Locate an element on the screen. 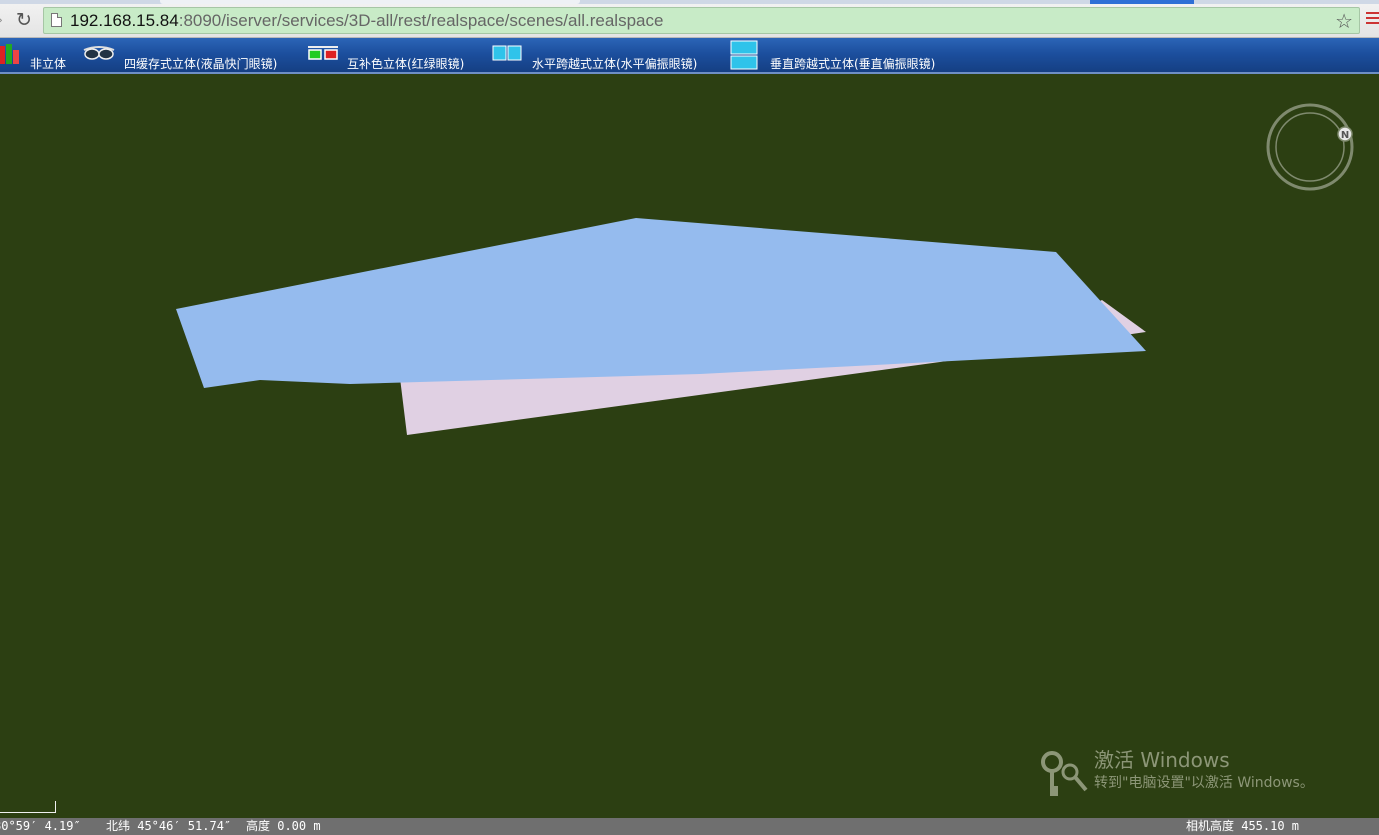  longitude-readout: 80°59′ 4.19″ is located at coordinates (40, 826).